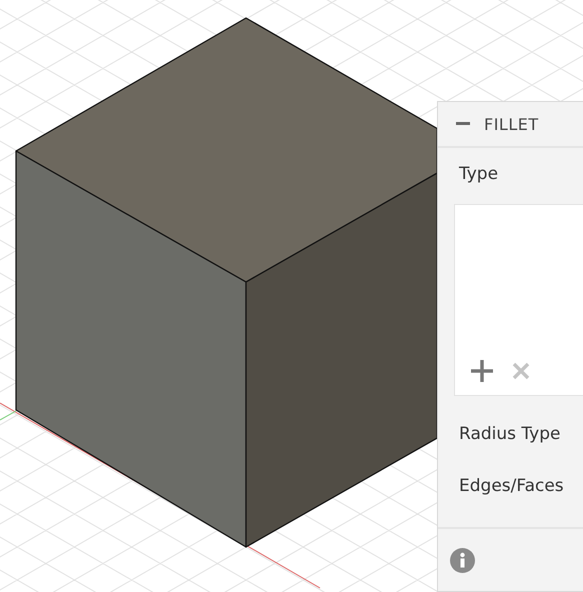  What do you see at coordinates (462, 560) in the screenshot?
I see `info-icon` at bounding box center [462, 560].